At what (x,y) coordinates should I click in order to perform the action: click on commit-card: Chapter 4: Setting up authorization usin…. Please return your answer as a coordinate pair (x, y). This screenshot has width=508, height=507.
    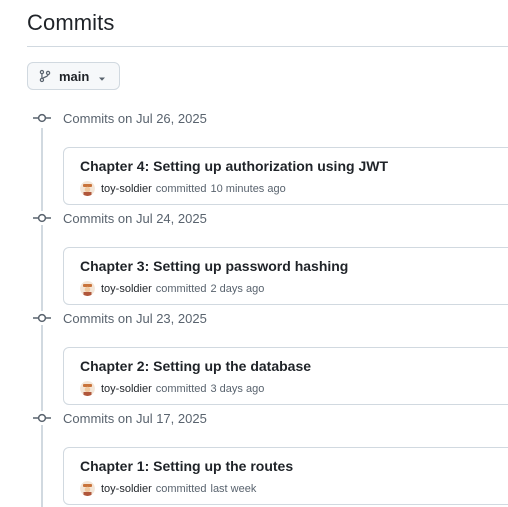
    Looking at the image, I should click on (285, 176).